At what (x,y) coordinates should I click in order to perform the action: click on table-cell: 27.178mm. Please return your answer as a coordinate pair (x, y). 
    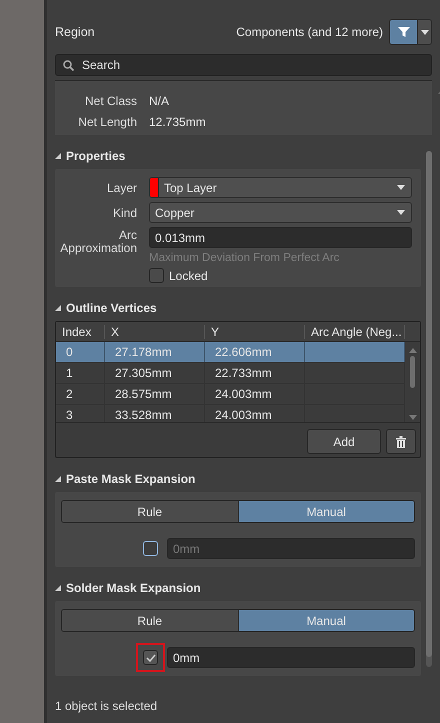
    Looking at the image, I should click on (143, 352).